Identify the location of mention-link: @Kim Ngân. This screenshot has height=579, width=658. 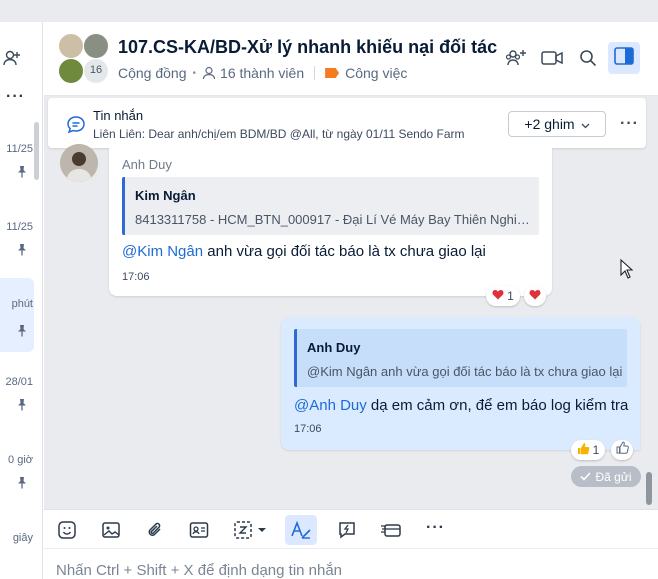
(162, 251).